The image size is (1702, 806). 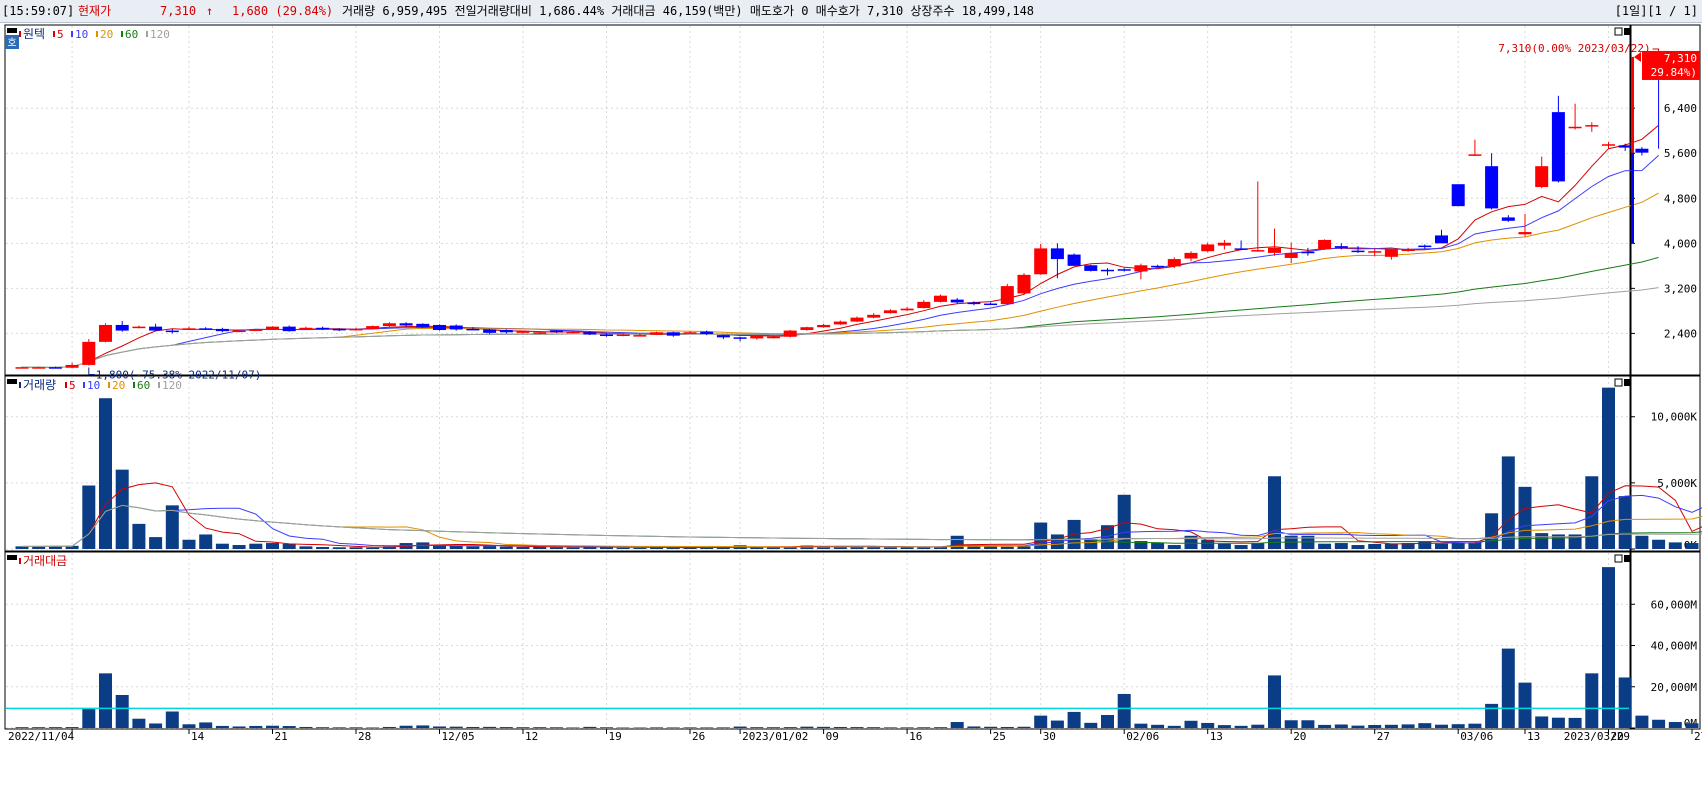 I want to click on volume-ytick-label: 5,000K, so click(x=1677, y=483).